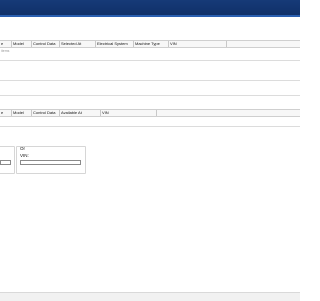 This screenshot has width=320, height=301. I want to click on available-grid-header: e Model Control Data Available At VIN, so click(150, 113).